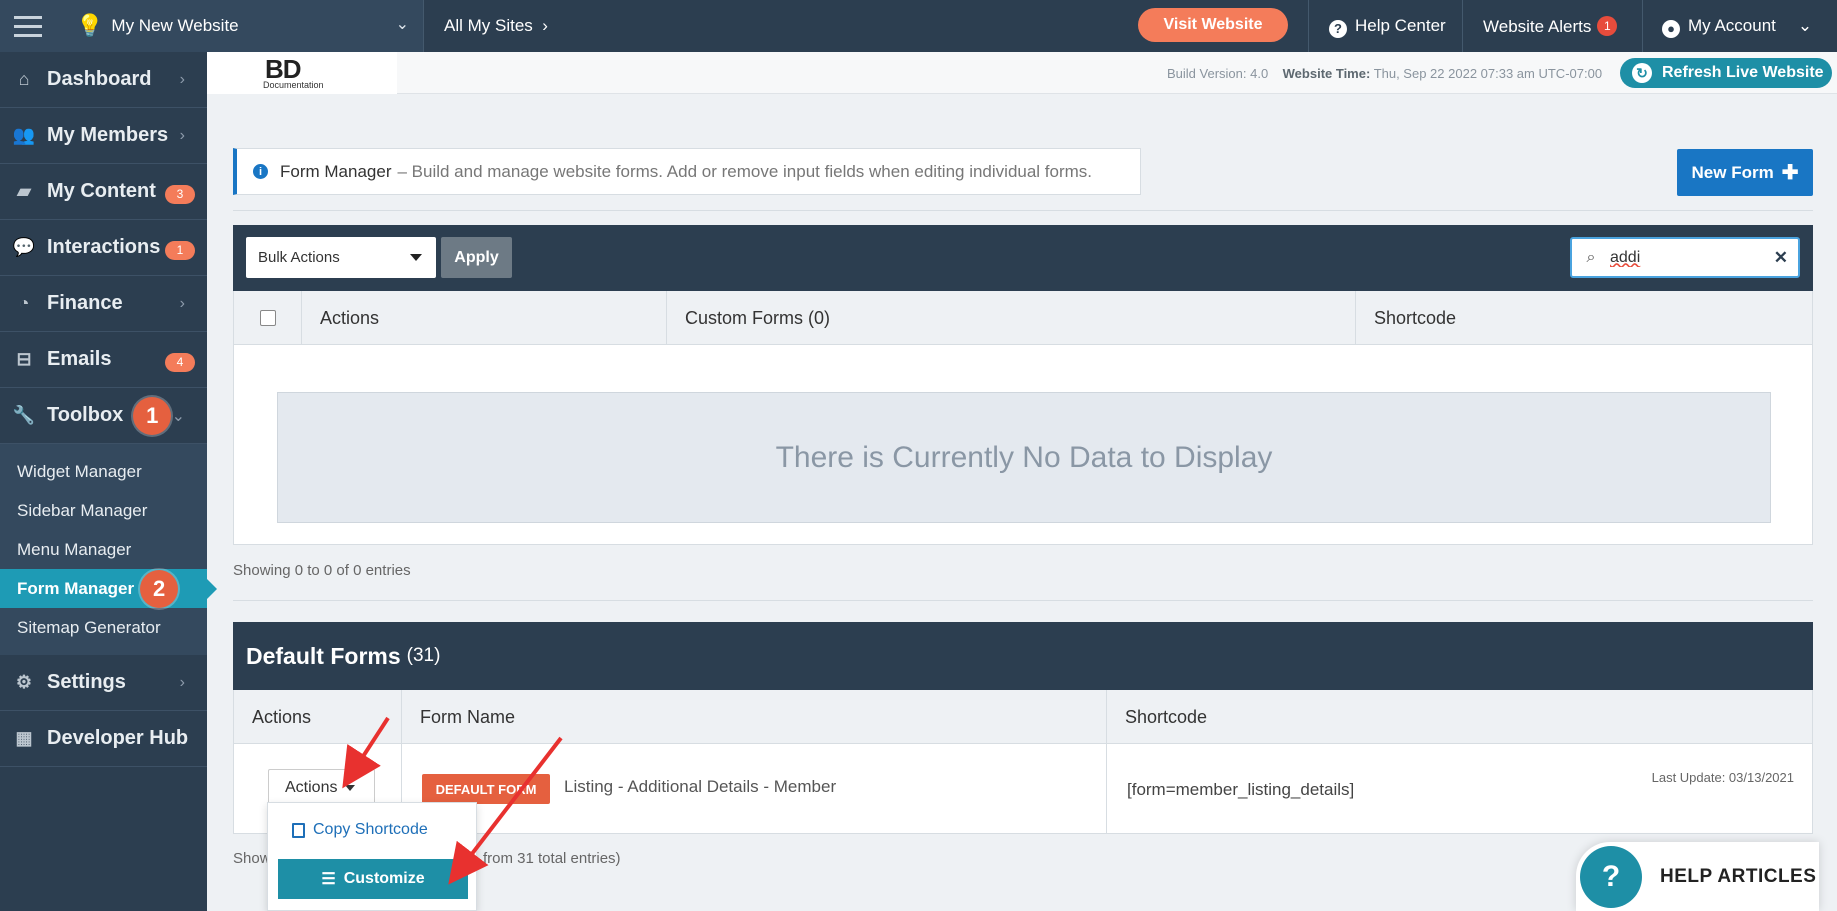  Describe the element at coordinates (180, 250) in the screenshot. I see `interactions-count-badge: 1` at that location.